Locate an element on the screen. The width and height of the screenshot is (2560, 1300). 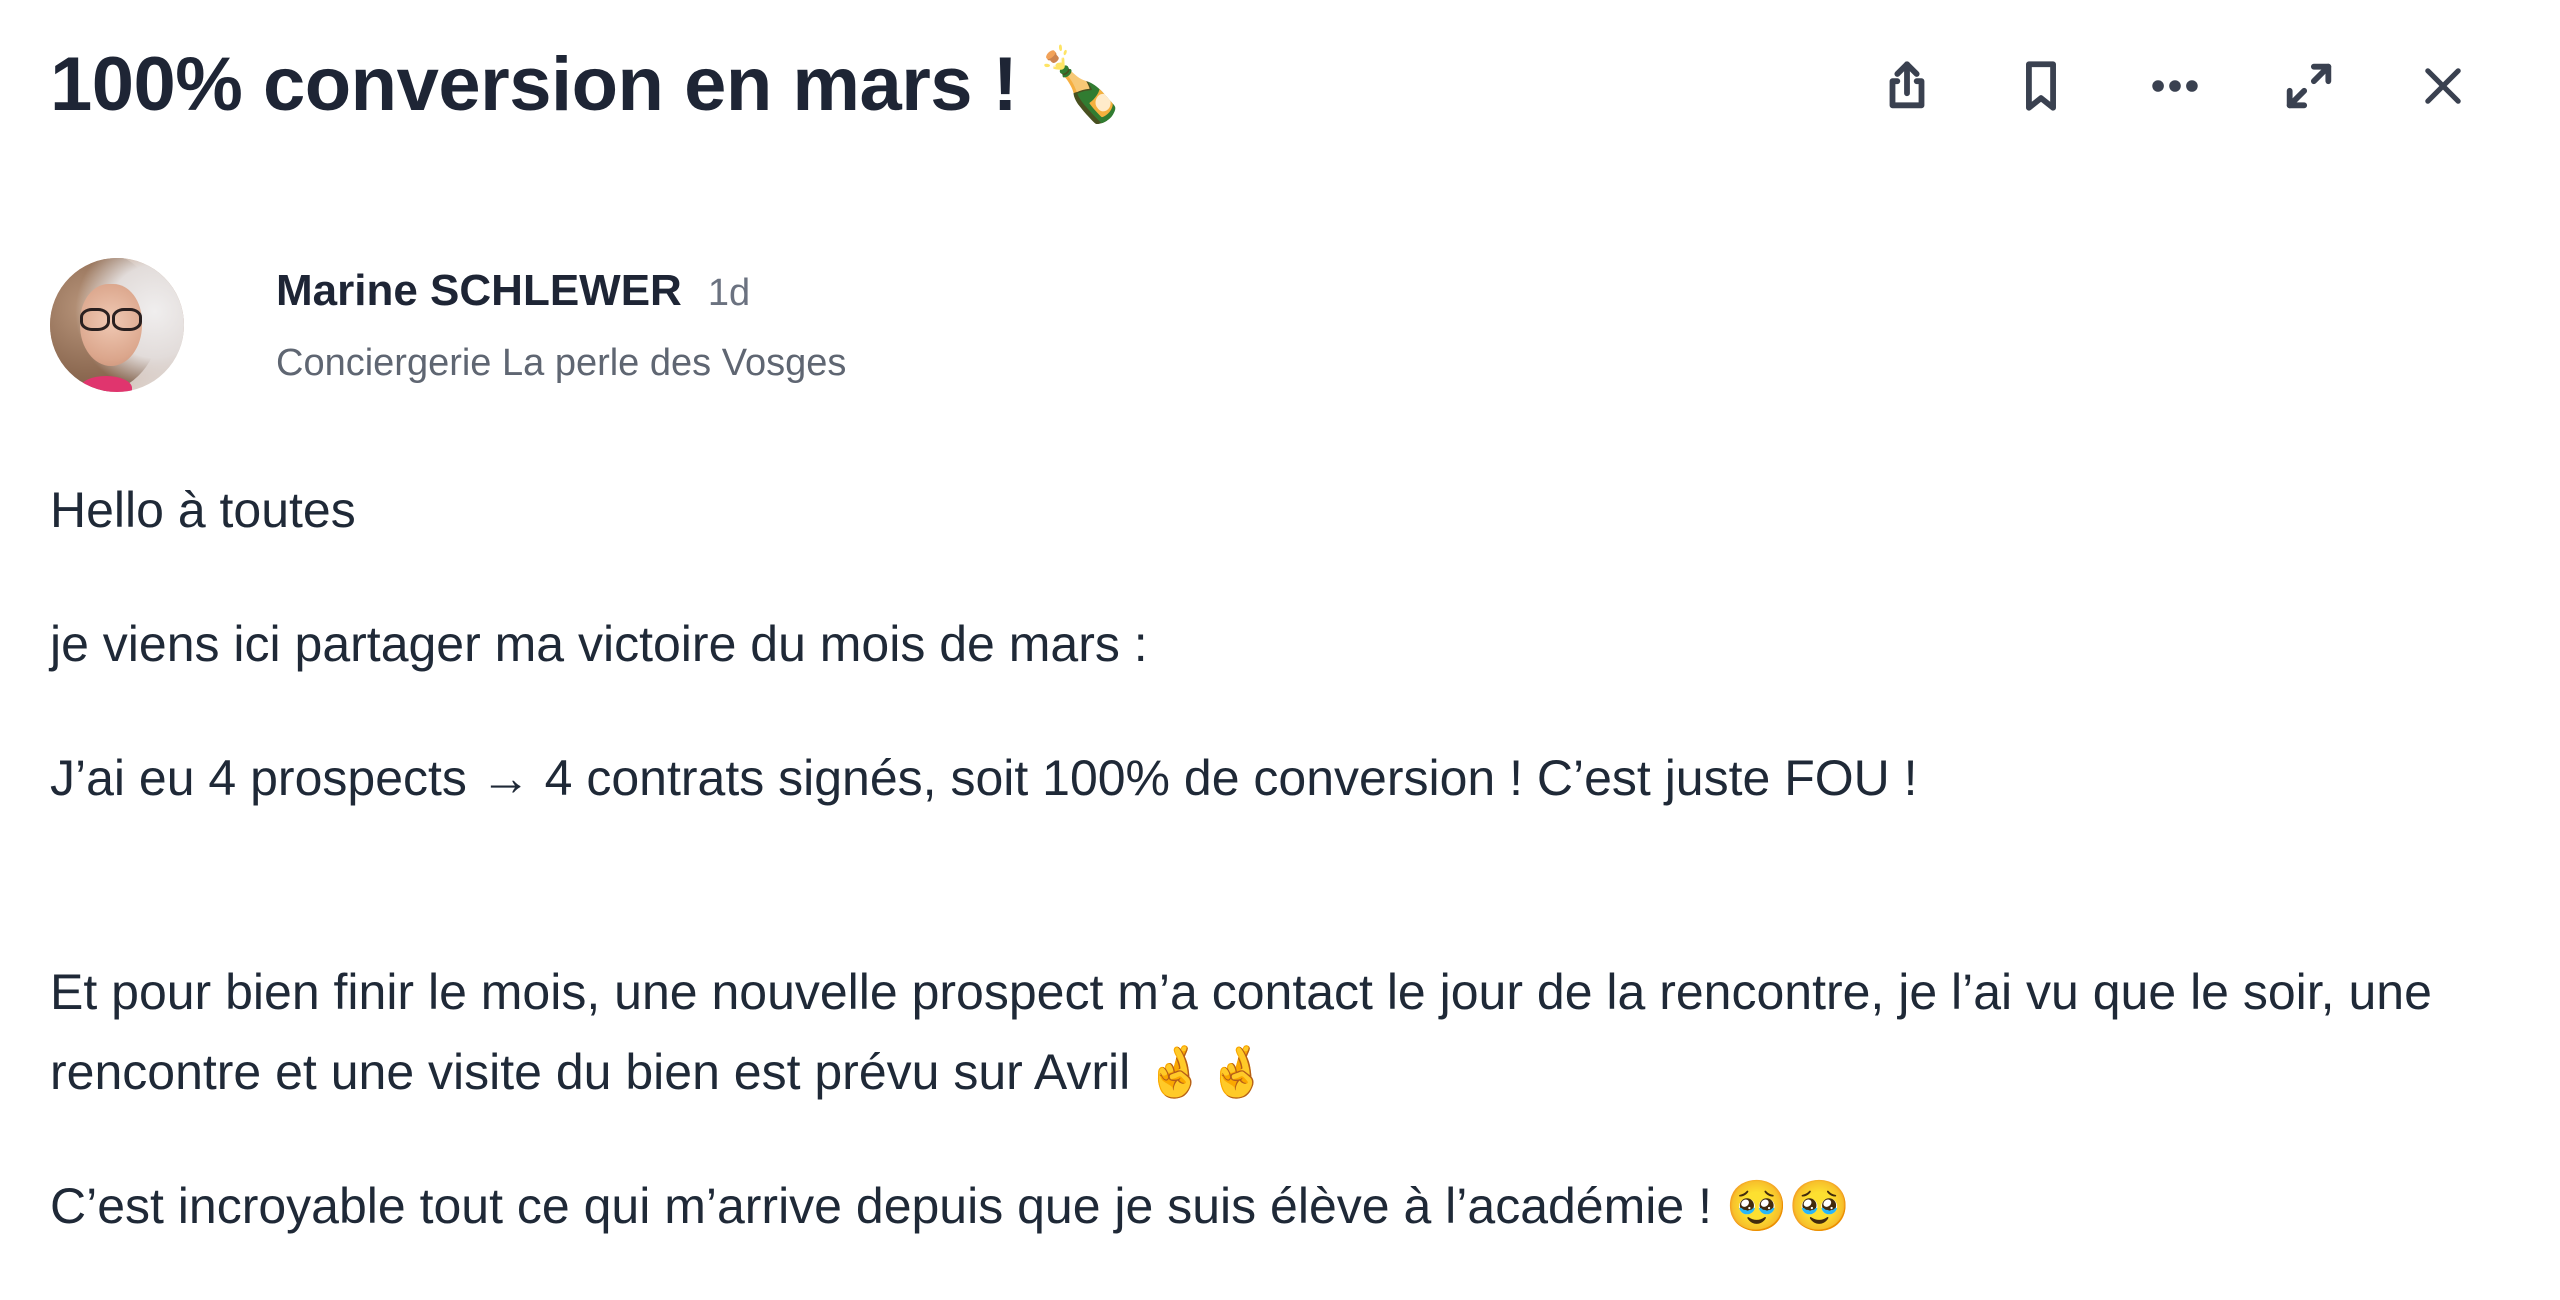
close-button is located at coordinates (2443, 86).